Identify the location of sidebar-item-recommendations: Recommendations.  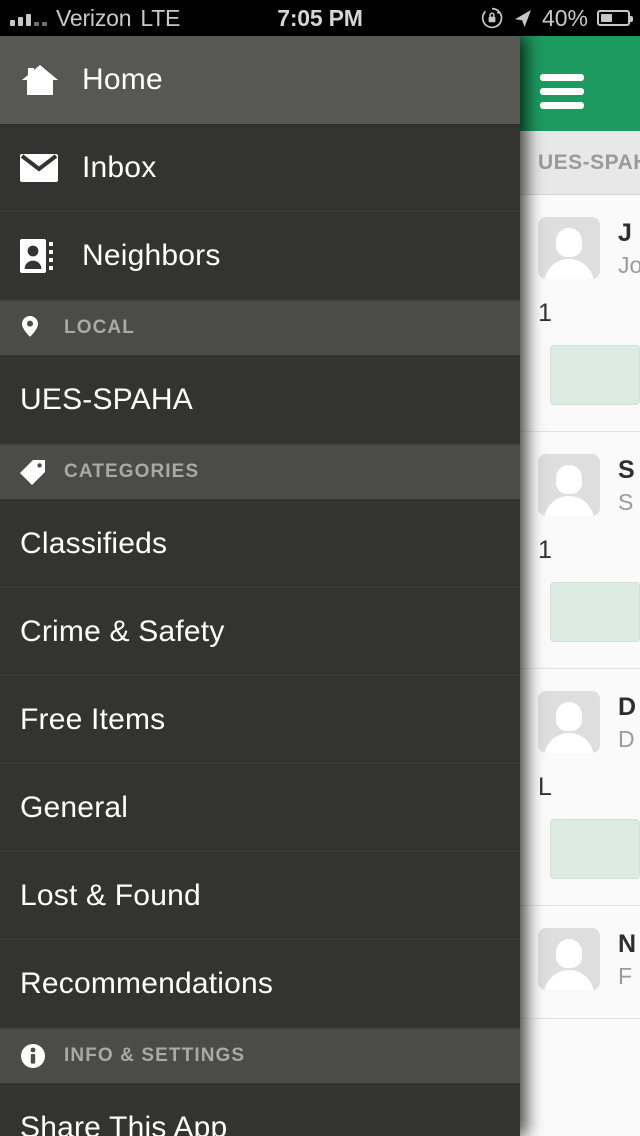
(260, 984).